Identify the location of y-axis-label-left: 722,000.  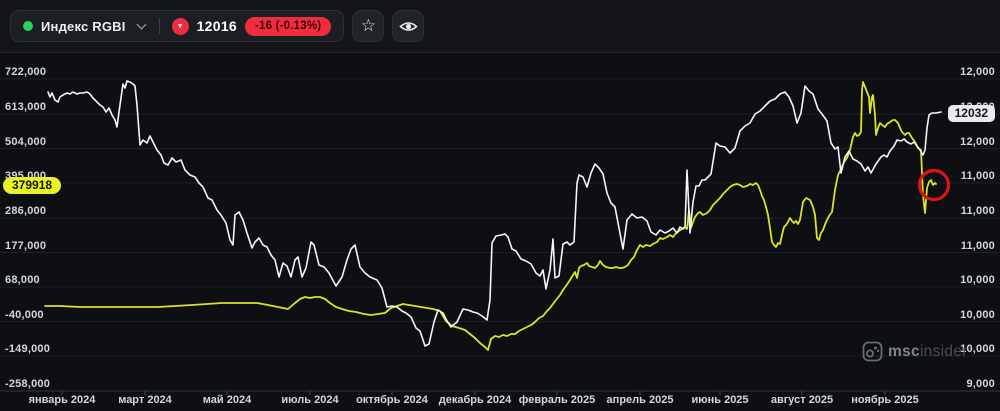
(26, 72).